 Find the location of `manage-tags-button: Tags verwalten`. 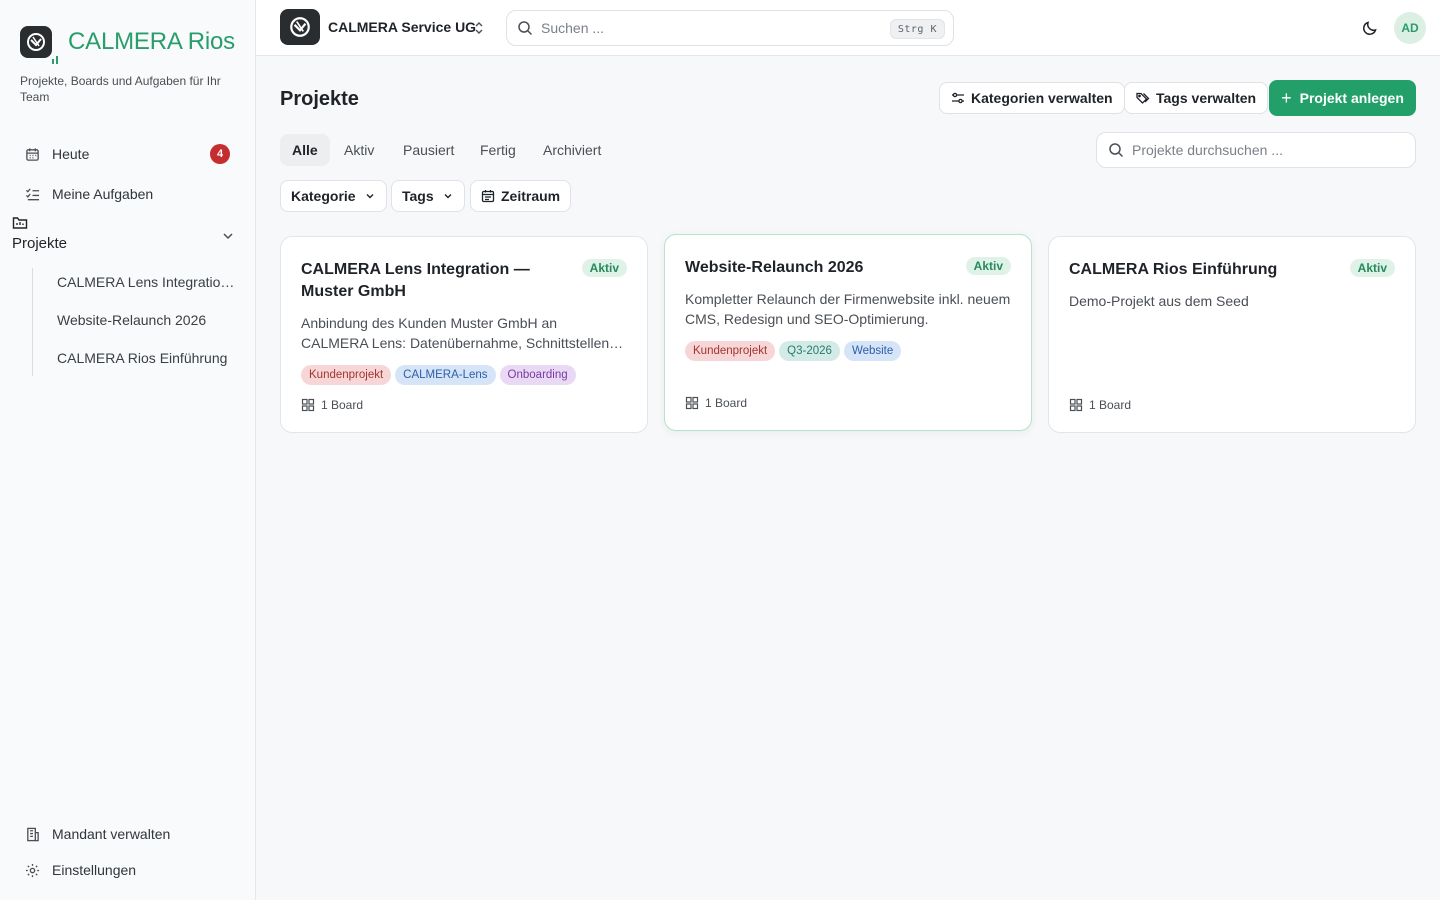

manage-tags-button: Tags verwalten is located at coordinates (1196, 98).